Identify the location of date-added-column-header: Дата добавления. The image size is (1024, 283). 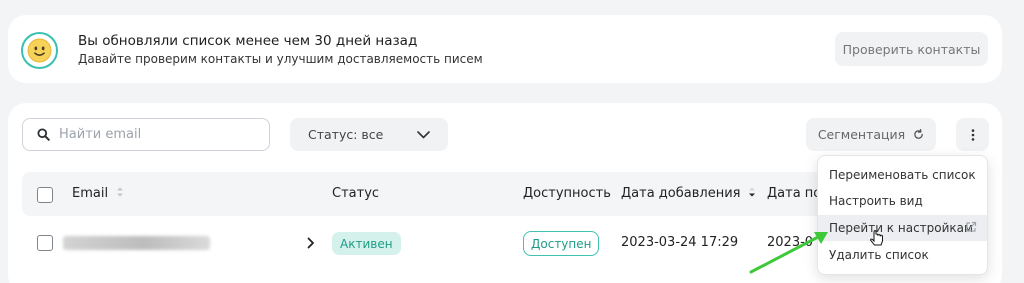
(688, 193).